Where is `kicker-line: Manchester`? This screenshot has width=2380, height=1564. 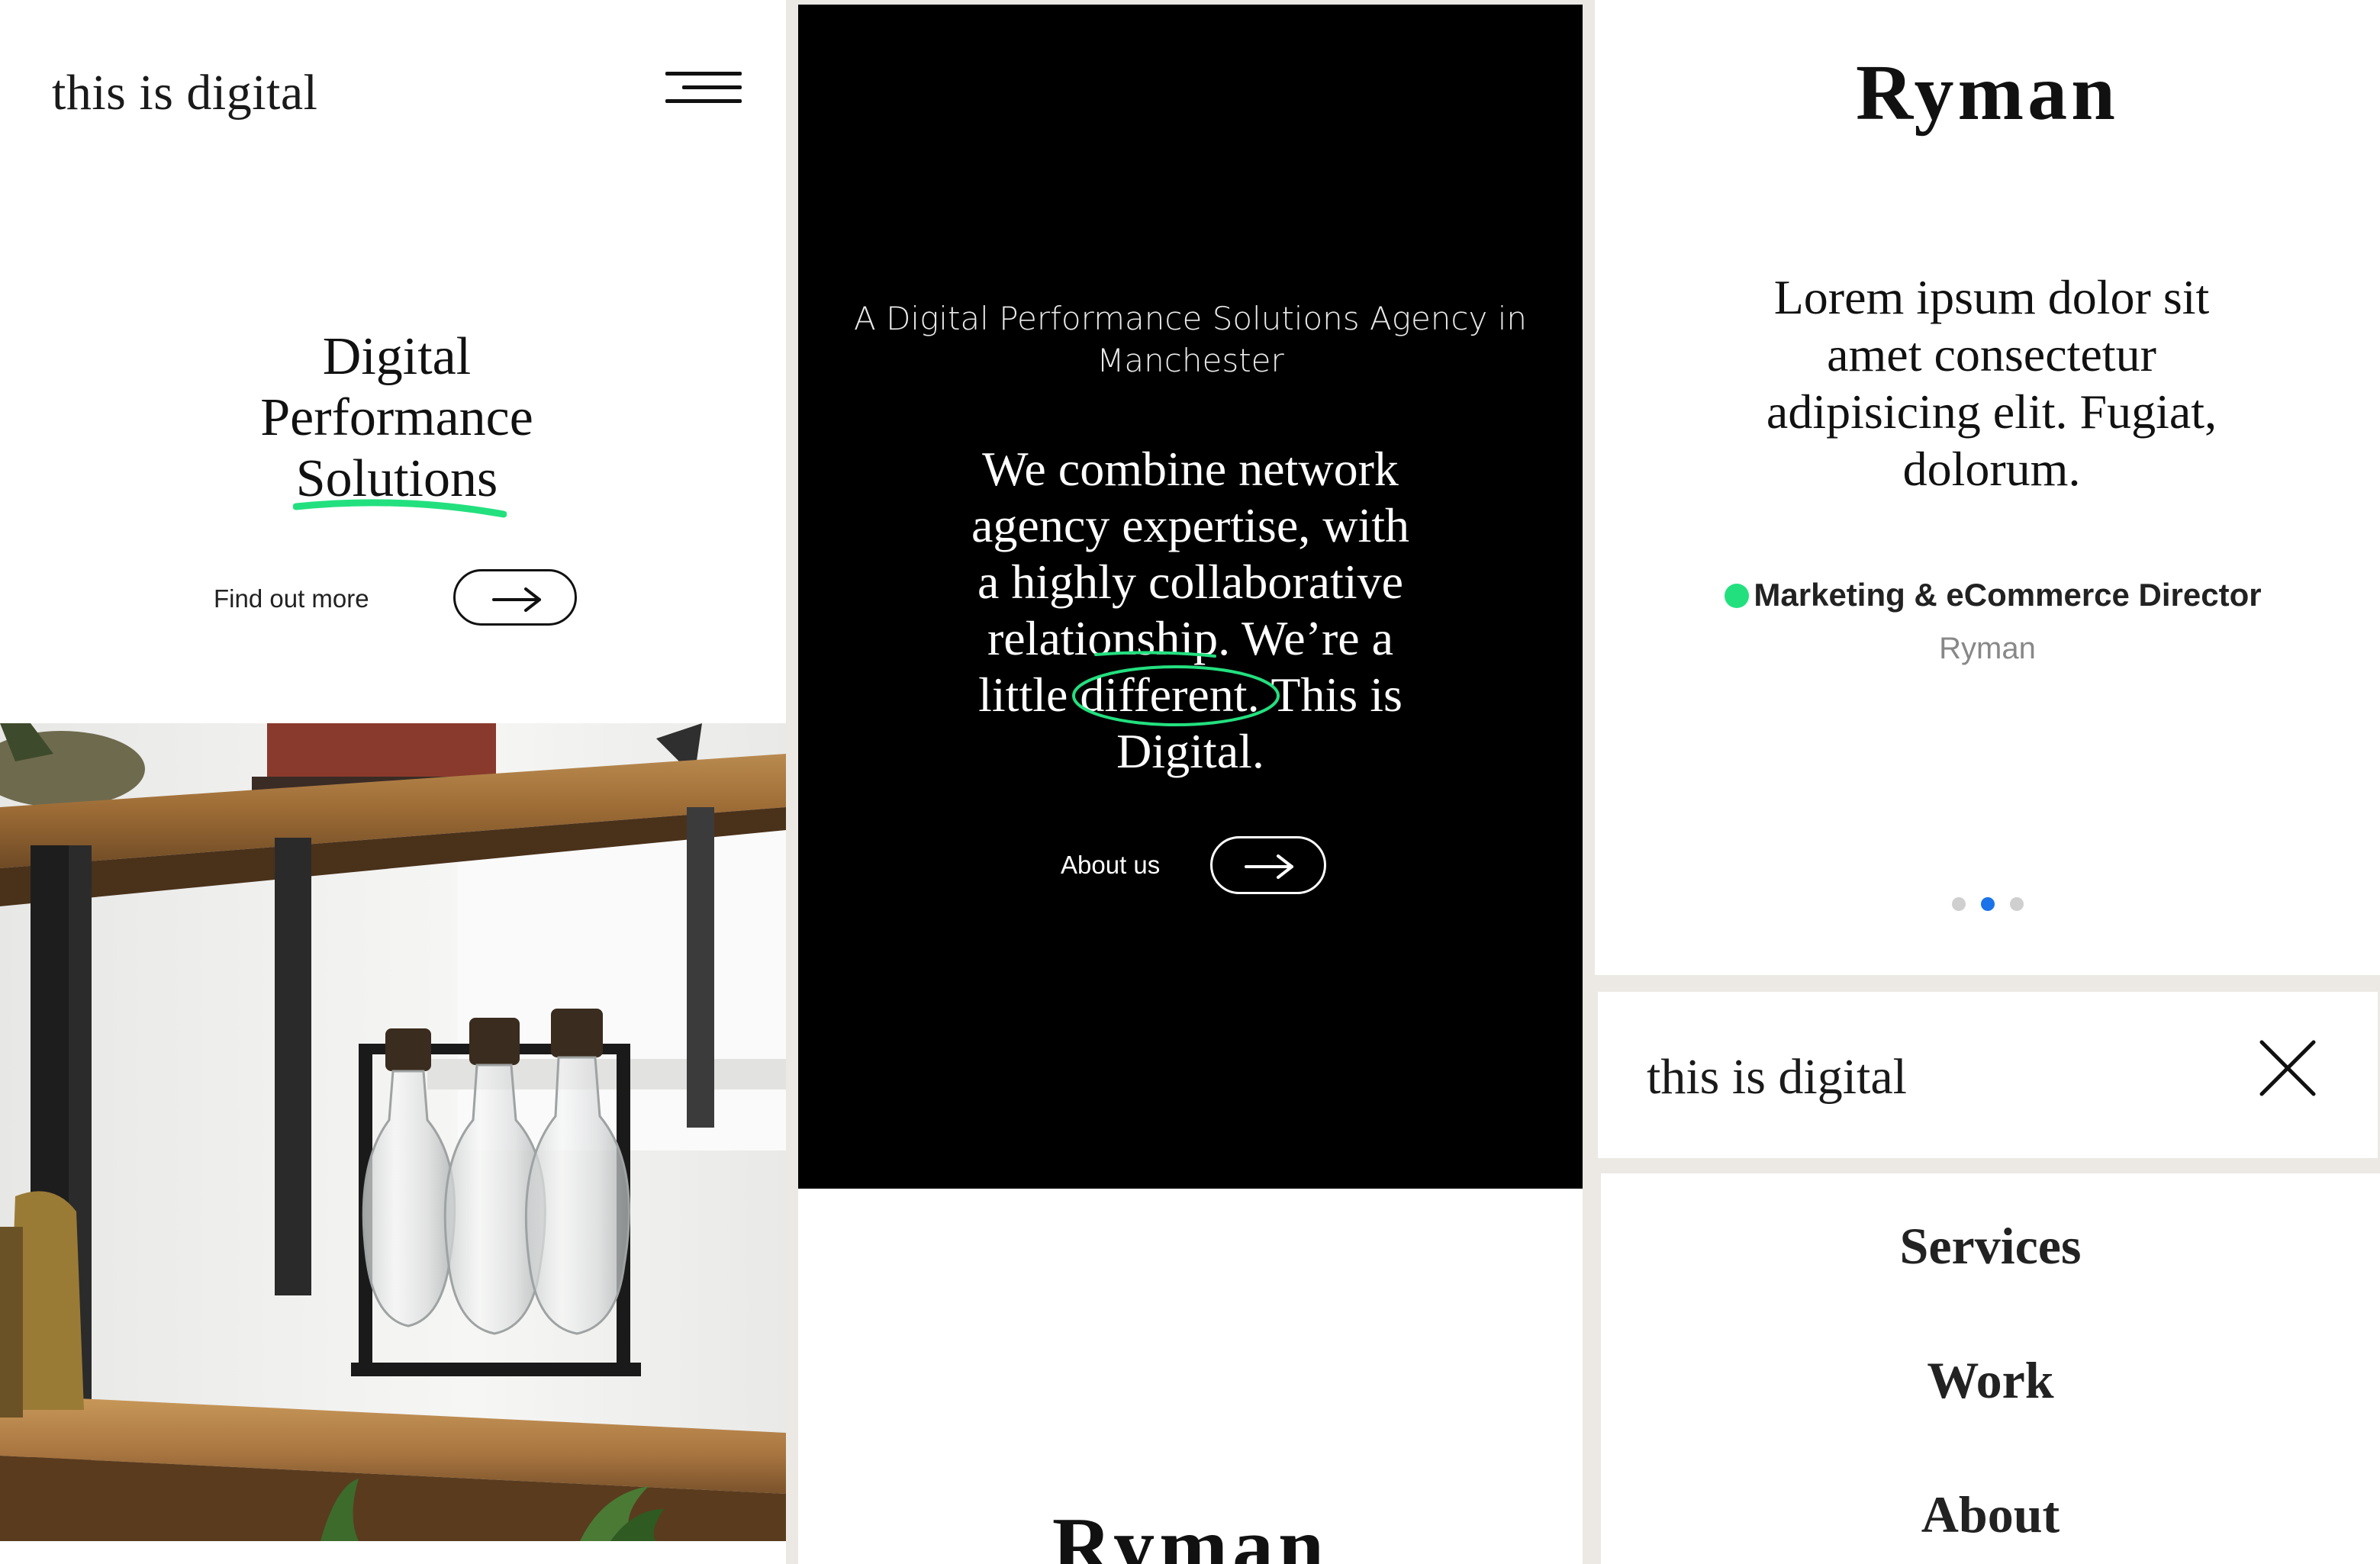 kicker-line: Manchester is located at coordinates (1190, 361).